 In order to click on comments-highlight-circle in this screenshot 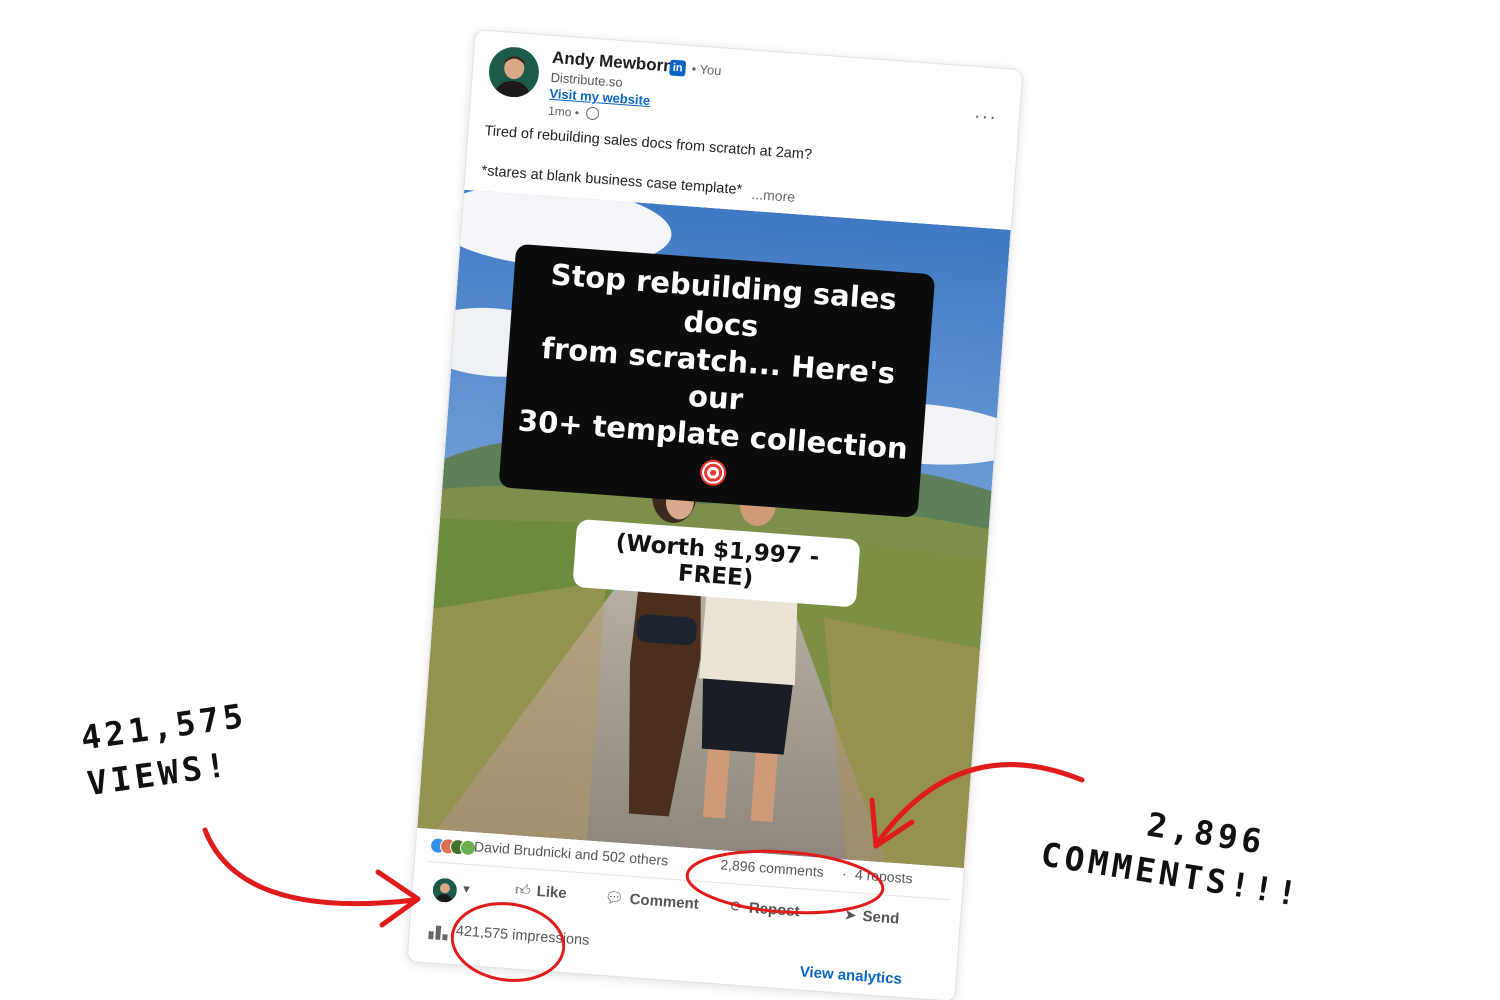, I will do `click(785, 882)`.